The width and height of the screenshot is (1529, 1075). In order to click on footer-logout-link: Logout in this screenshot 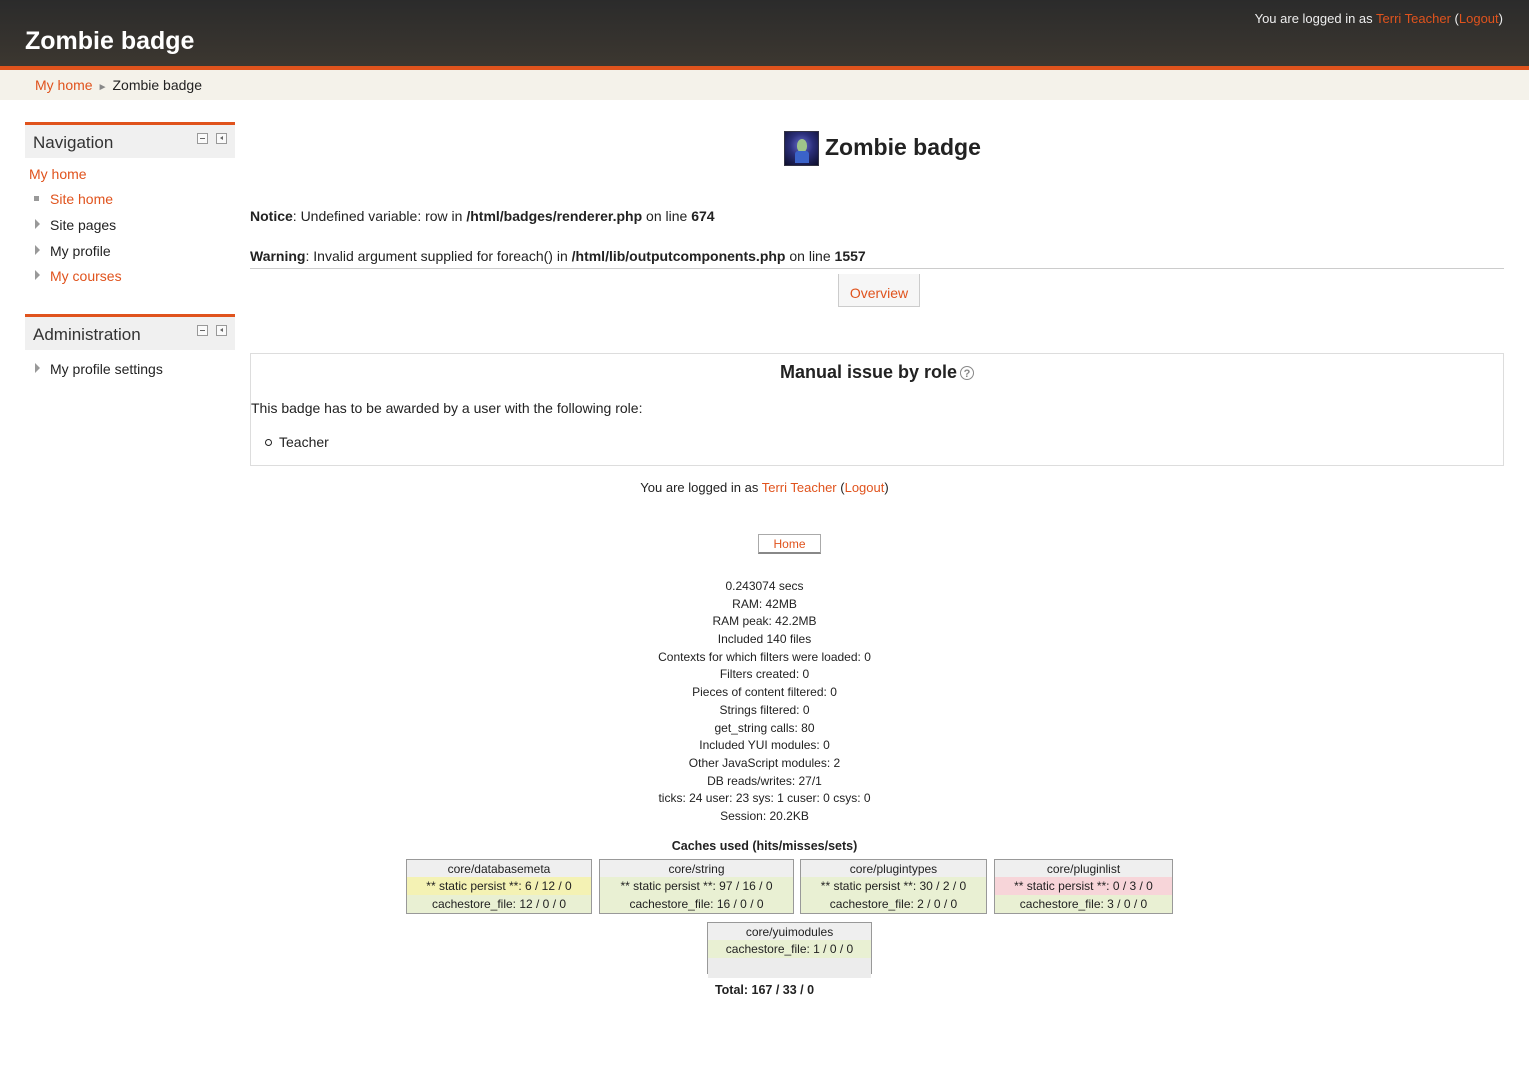, I will do `click(865, 487)`.